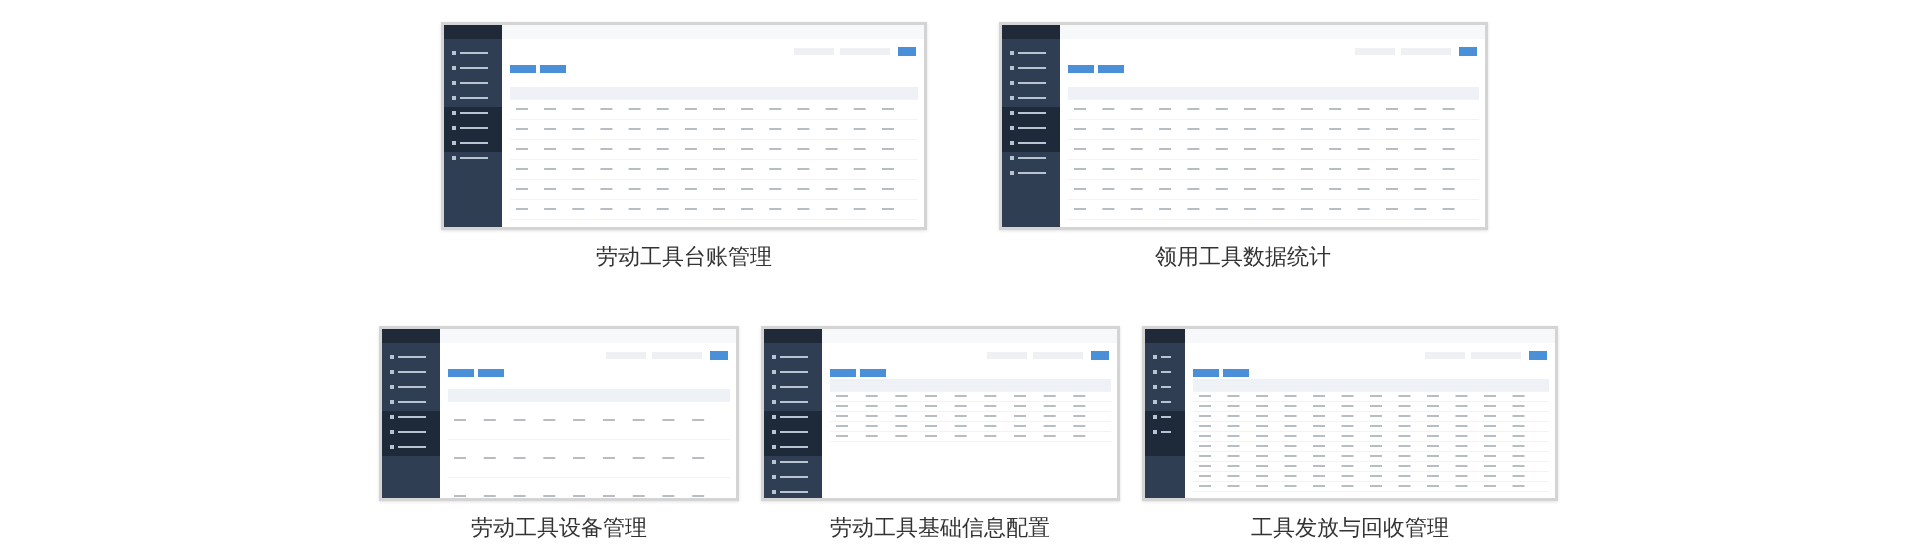 The image size is (1920, 558). What do you see at coordinates (940, 528) in the screenshot?
I see `screenshot-caption: 劳动工具基础信息配置` at bounding box center [940, 528].